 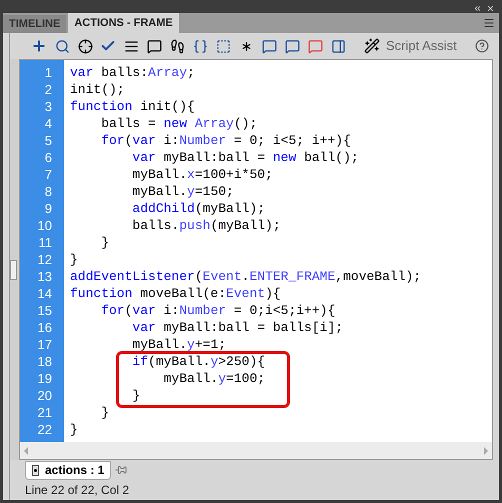 What do you see at coordinates (338, 46) in the screenshot?
I see `panel-icon` at bounding box center [338, 46].